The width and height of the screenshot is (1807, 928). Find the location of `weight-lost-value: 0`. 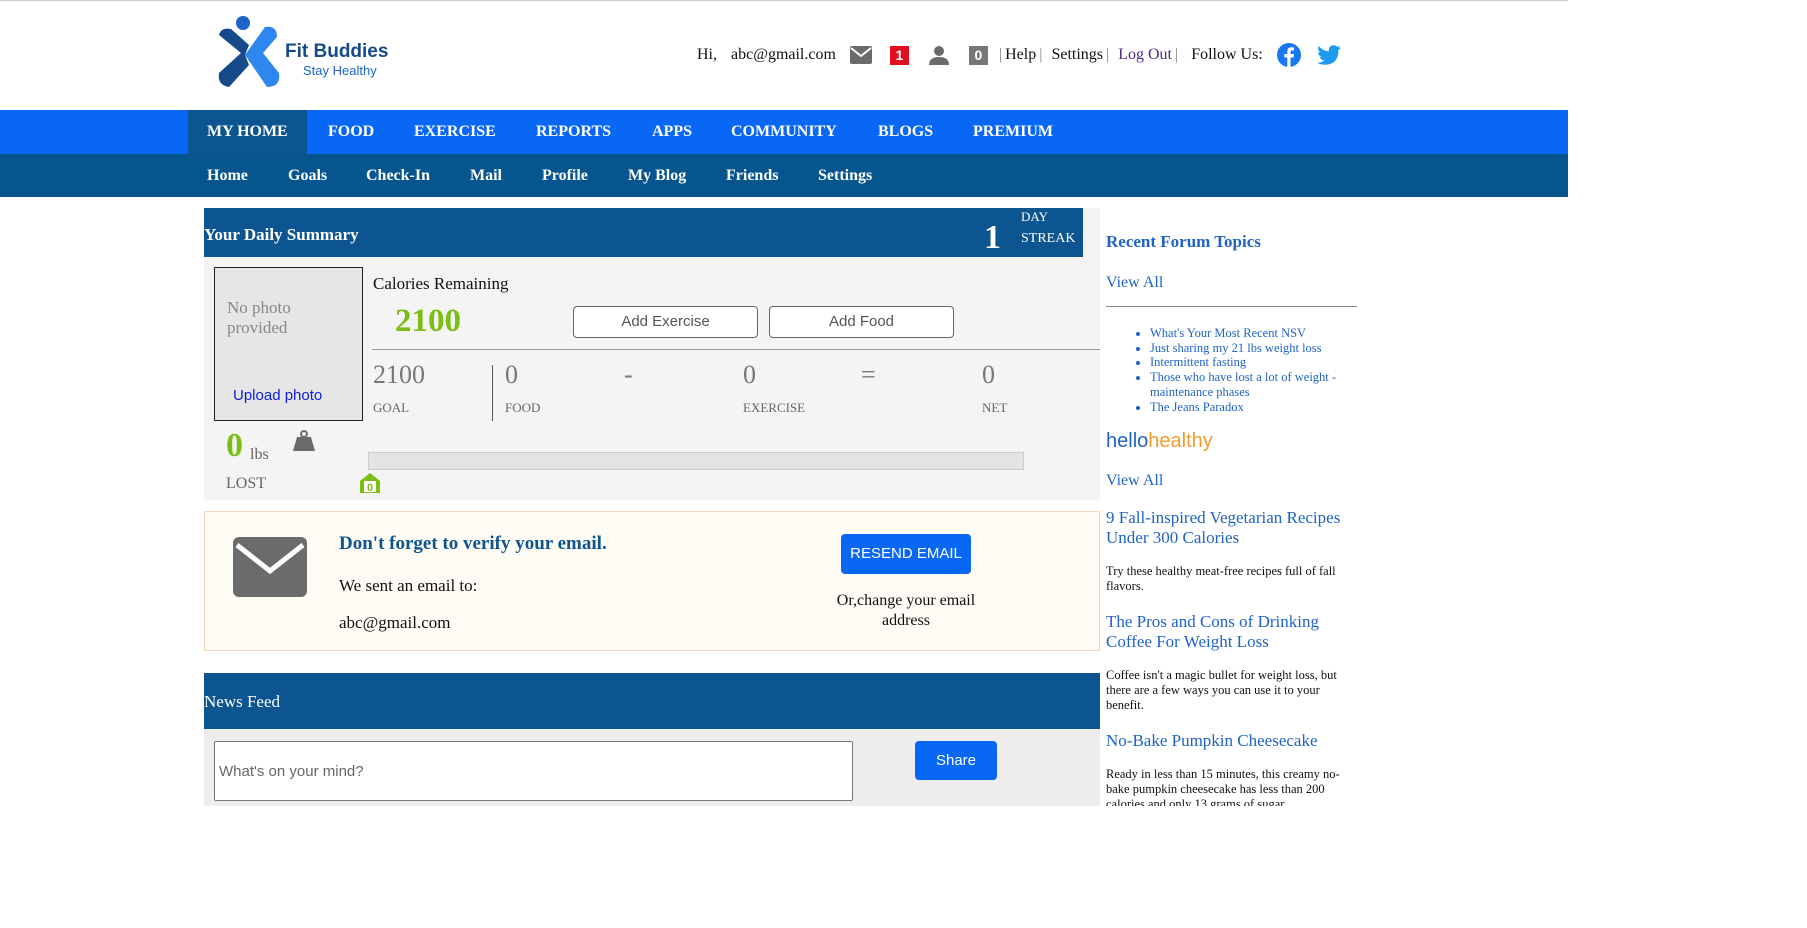

weight-lost-value: 0 is located at coordinates (234, 445).